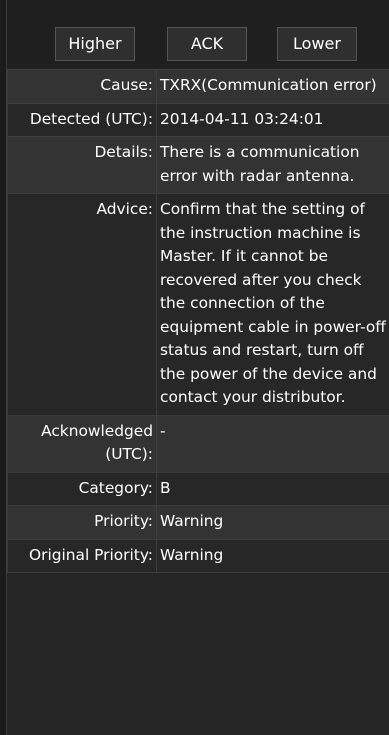  I want to click on lower-button: Lower, so click(317, 44).